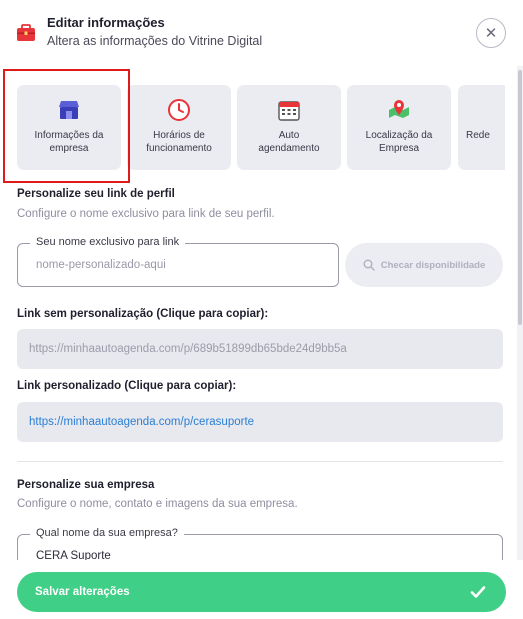  Describe the element at coordinates (96, 194) in the screenshot. I see `profile-link-title: Personalize seu link de perfil` at that location.